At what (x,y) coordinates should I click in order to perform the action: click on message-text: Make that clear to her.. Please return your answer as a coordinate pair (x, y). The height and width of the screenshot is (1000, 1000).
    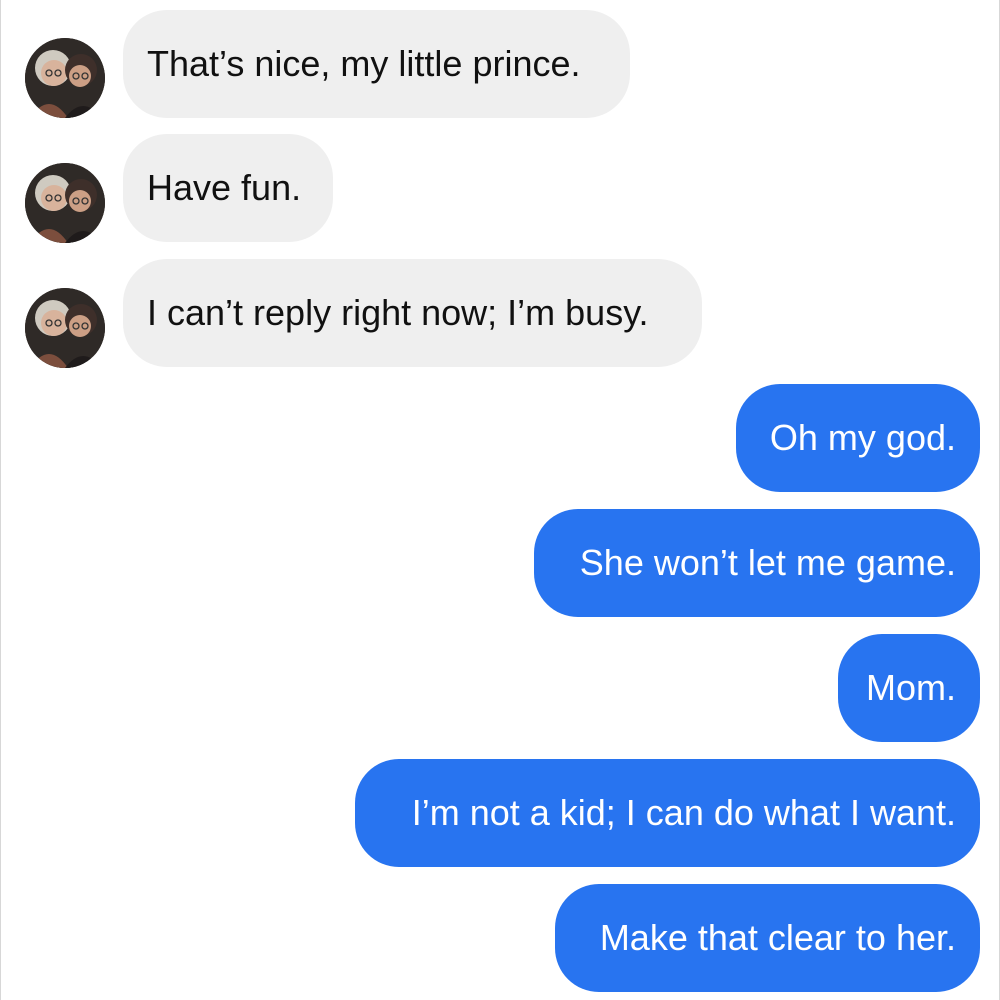
    Looking at the image, I should click on (777, 937).